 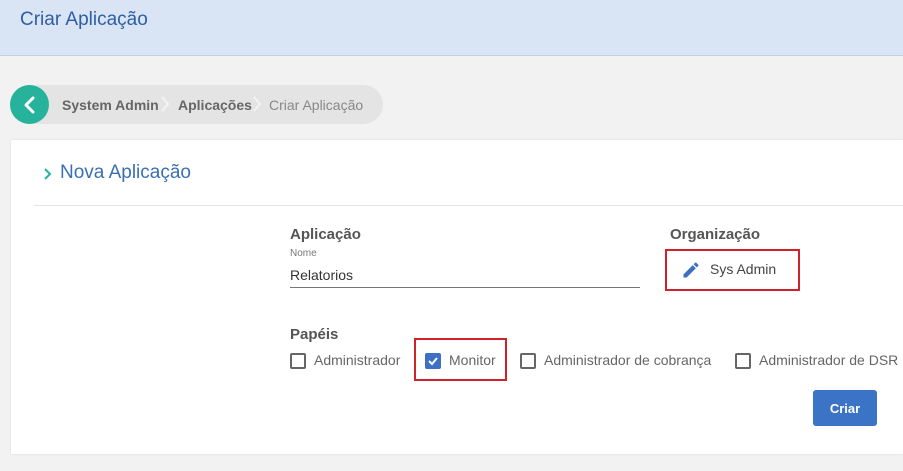 What do you see at coordinates (472, 360) in the screenshot?
I see `role-label-monitor: Monitor` at bounding box center [472, 360].